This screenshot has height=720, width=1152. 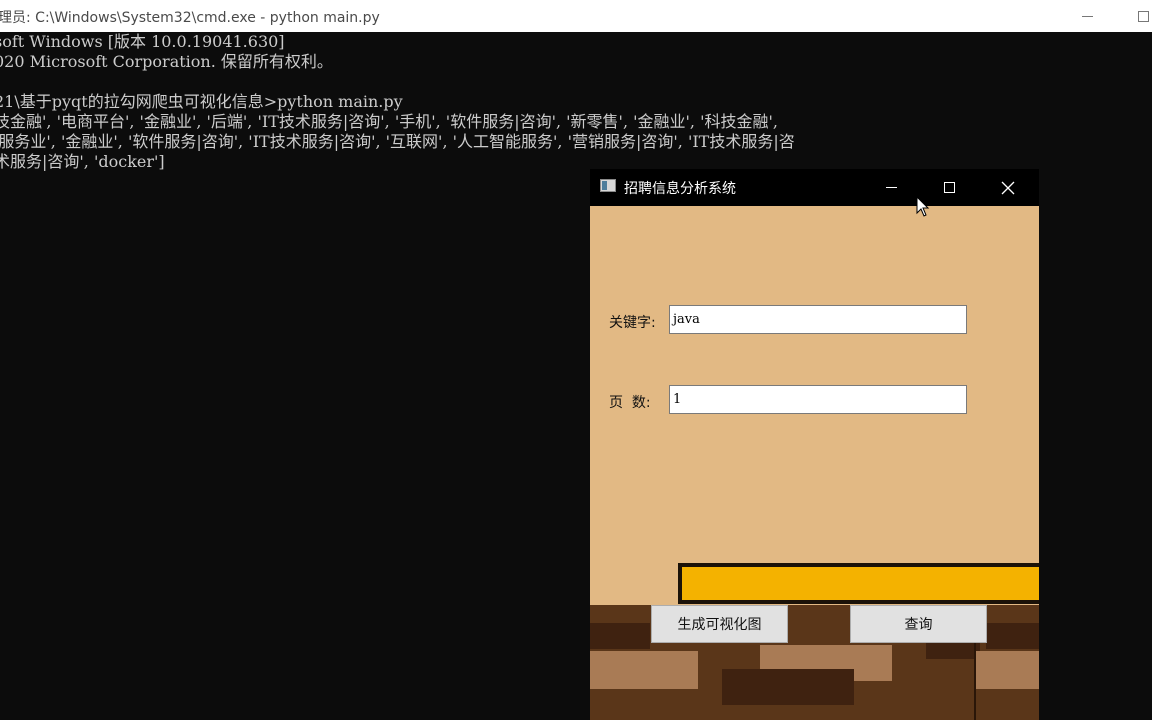 I want to click on console-line: 020 Microsoft Corporation. 保留所有权利。, so click(x=166, y=61).